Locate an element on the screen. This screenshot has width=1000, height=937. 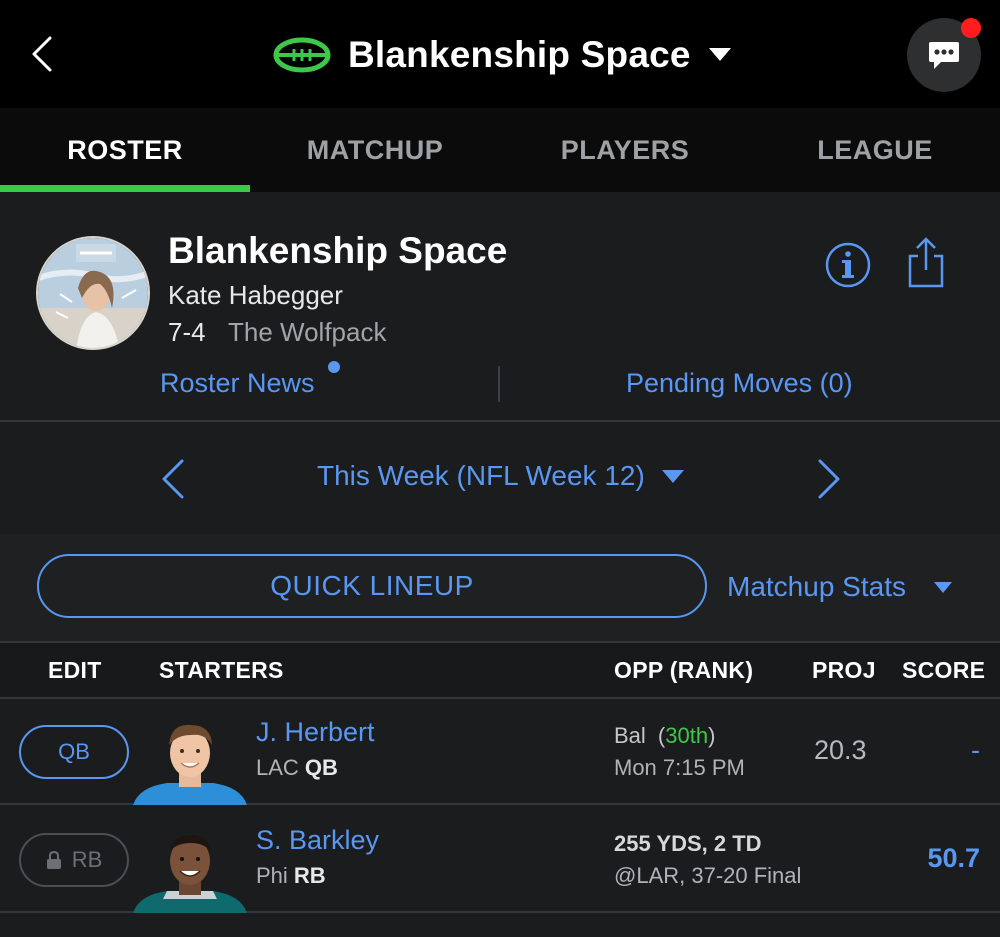
football-icon is located at coordinates (302, 55).